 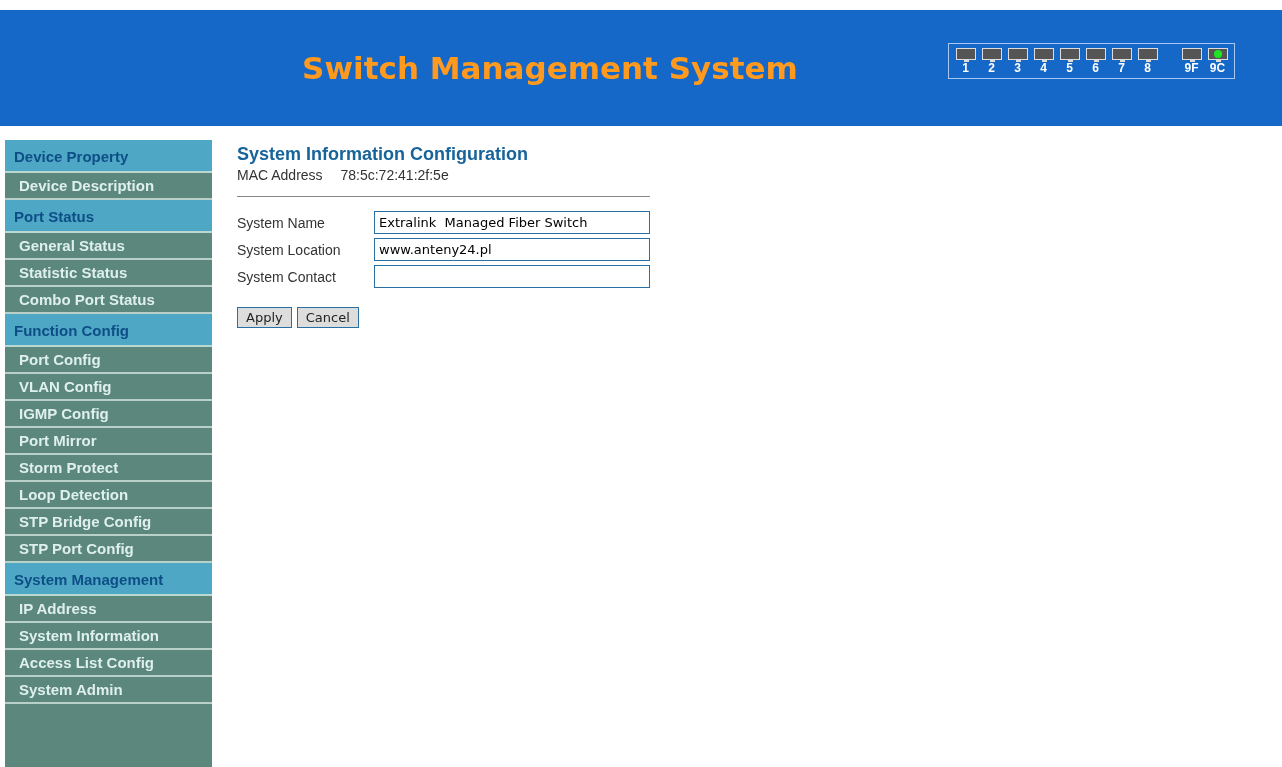 I want to click on port-label: 3, so click(x=1017, y=68).